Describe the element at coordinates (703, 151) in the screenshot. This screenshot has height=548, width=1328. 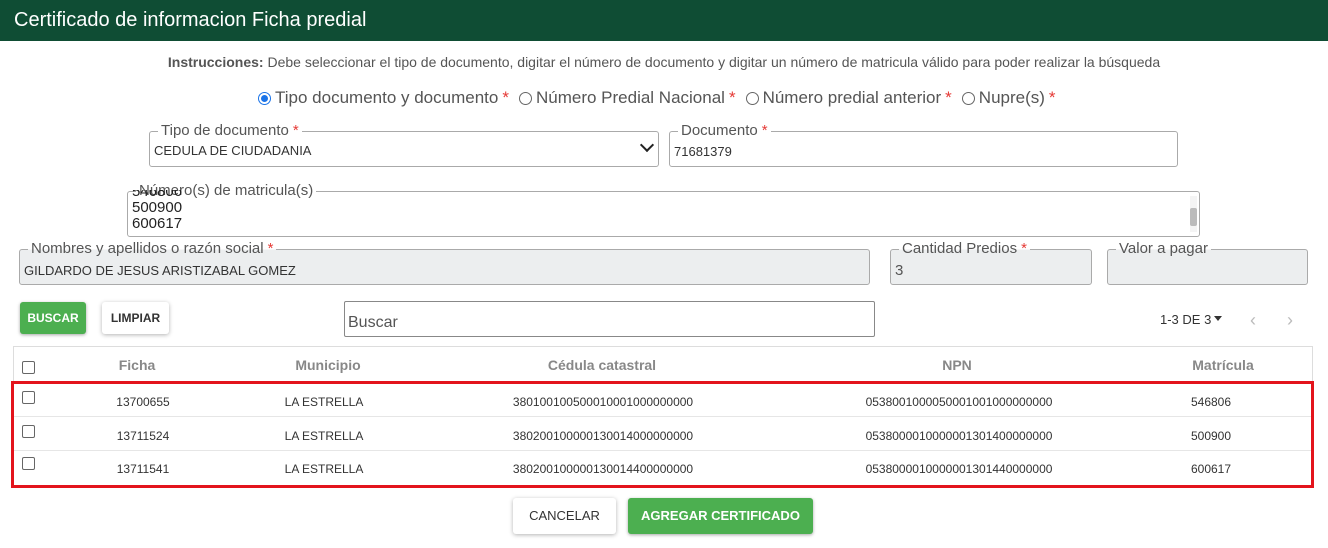
I see `documento-value: 71681379` at that location.